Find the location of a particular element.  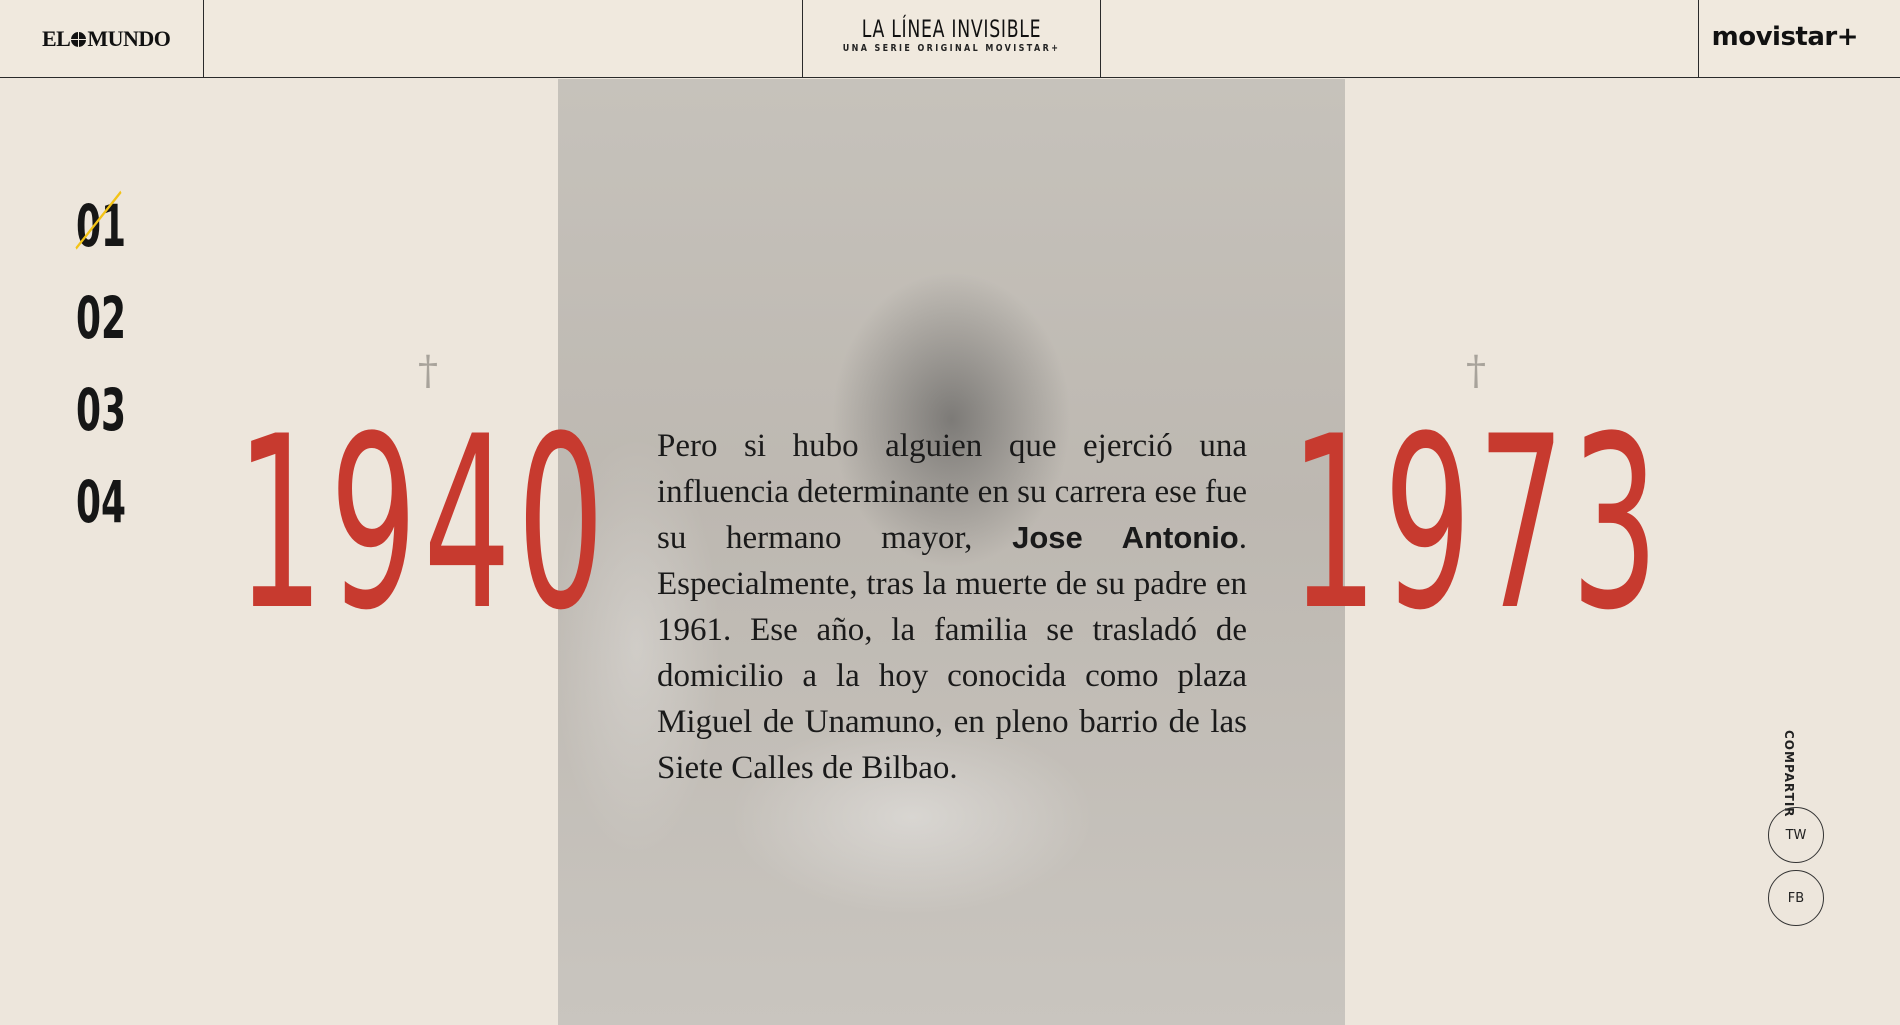

chapter-number: 01 is located at coordinates (101, 226).